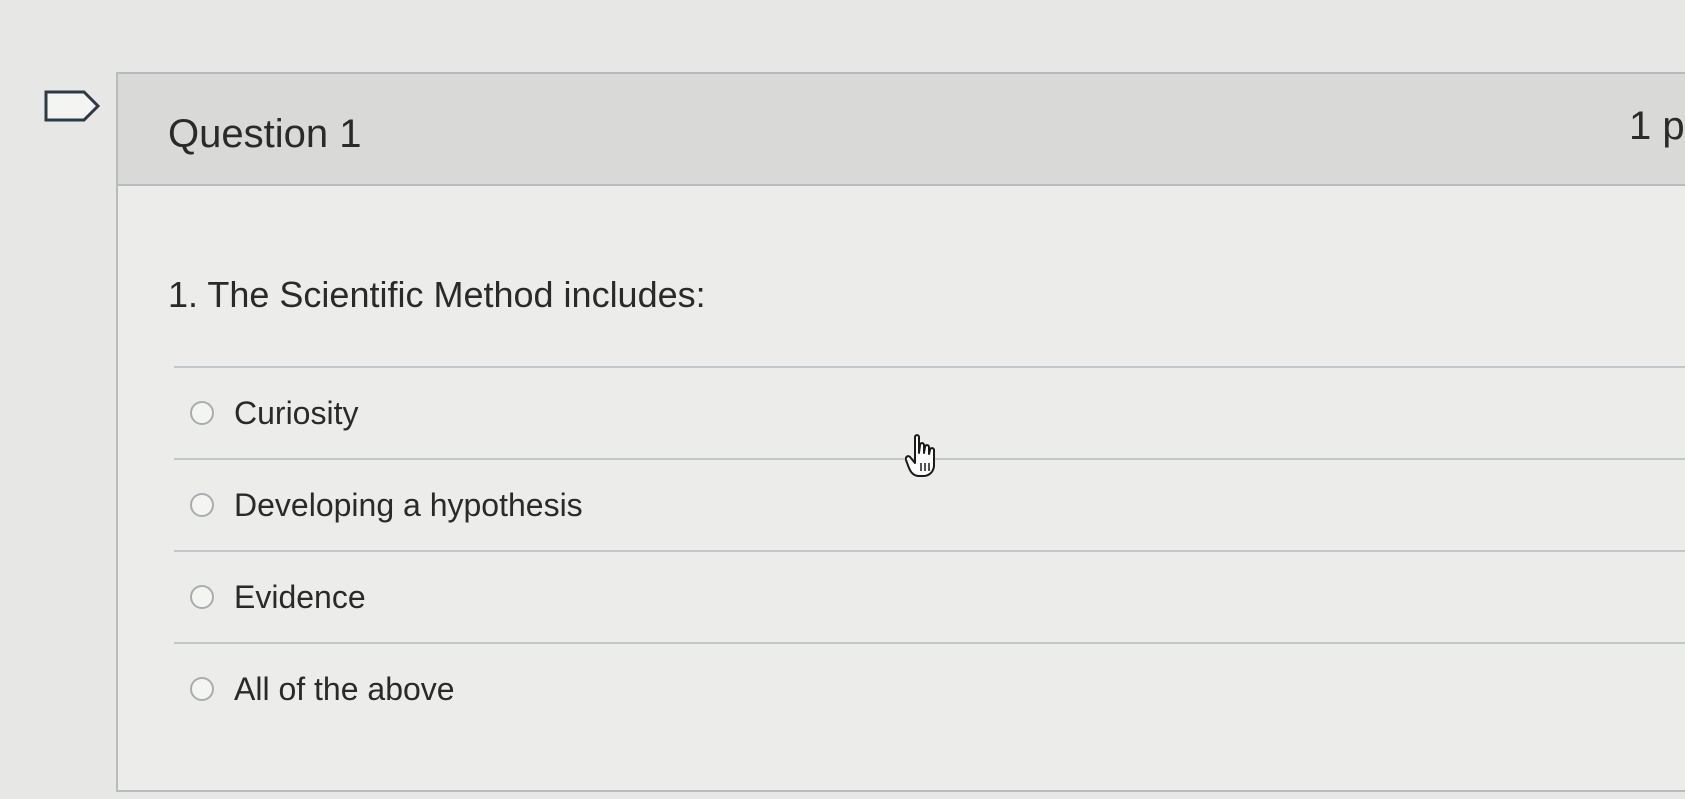 This screenshot has width=1685, height=799. I want to click on answer-option-curiosity: Curiosity, so click(929, 412).